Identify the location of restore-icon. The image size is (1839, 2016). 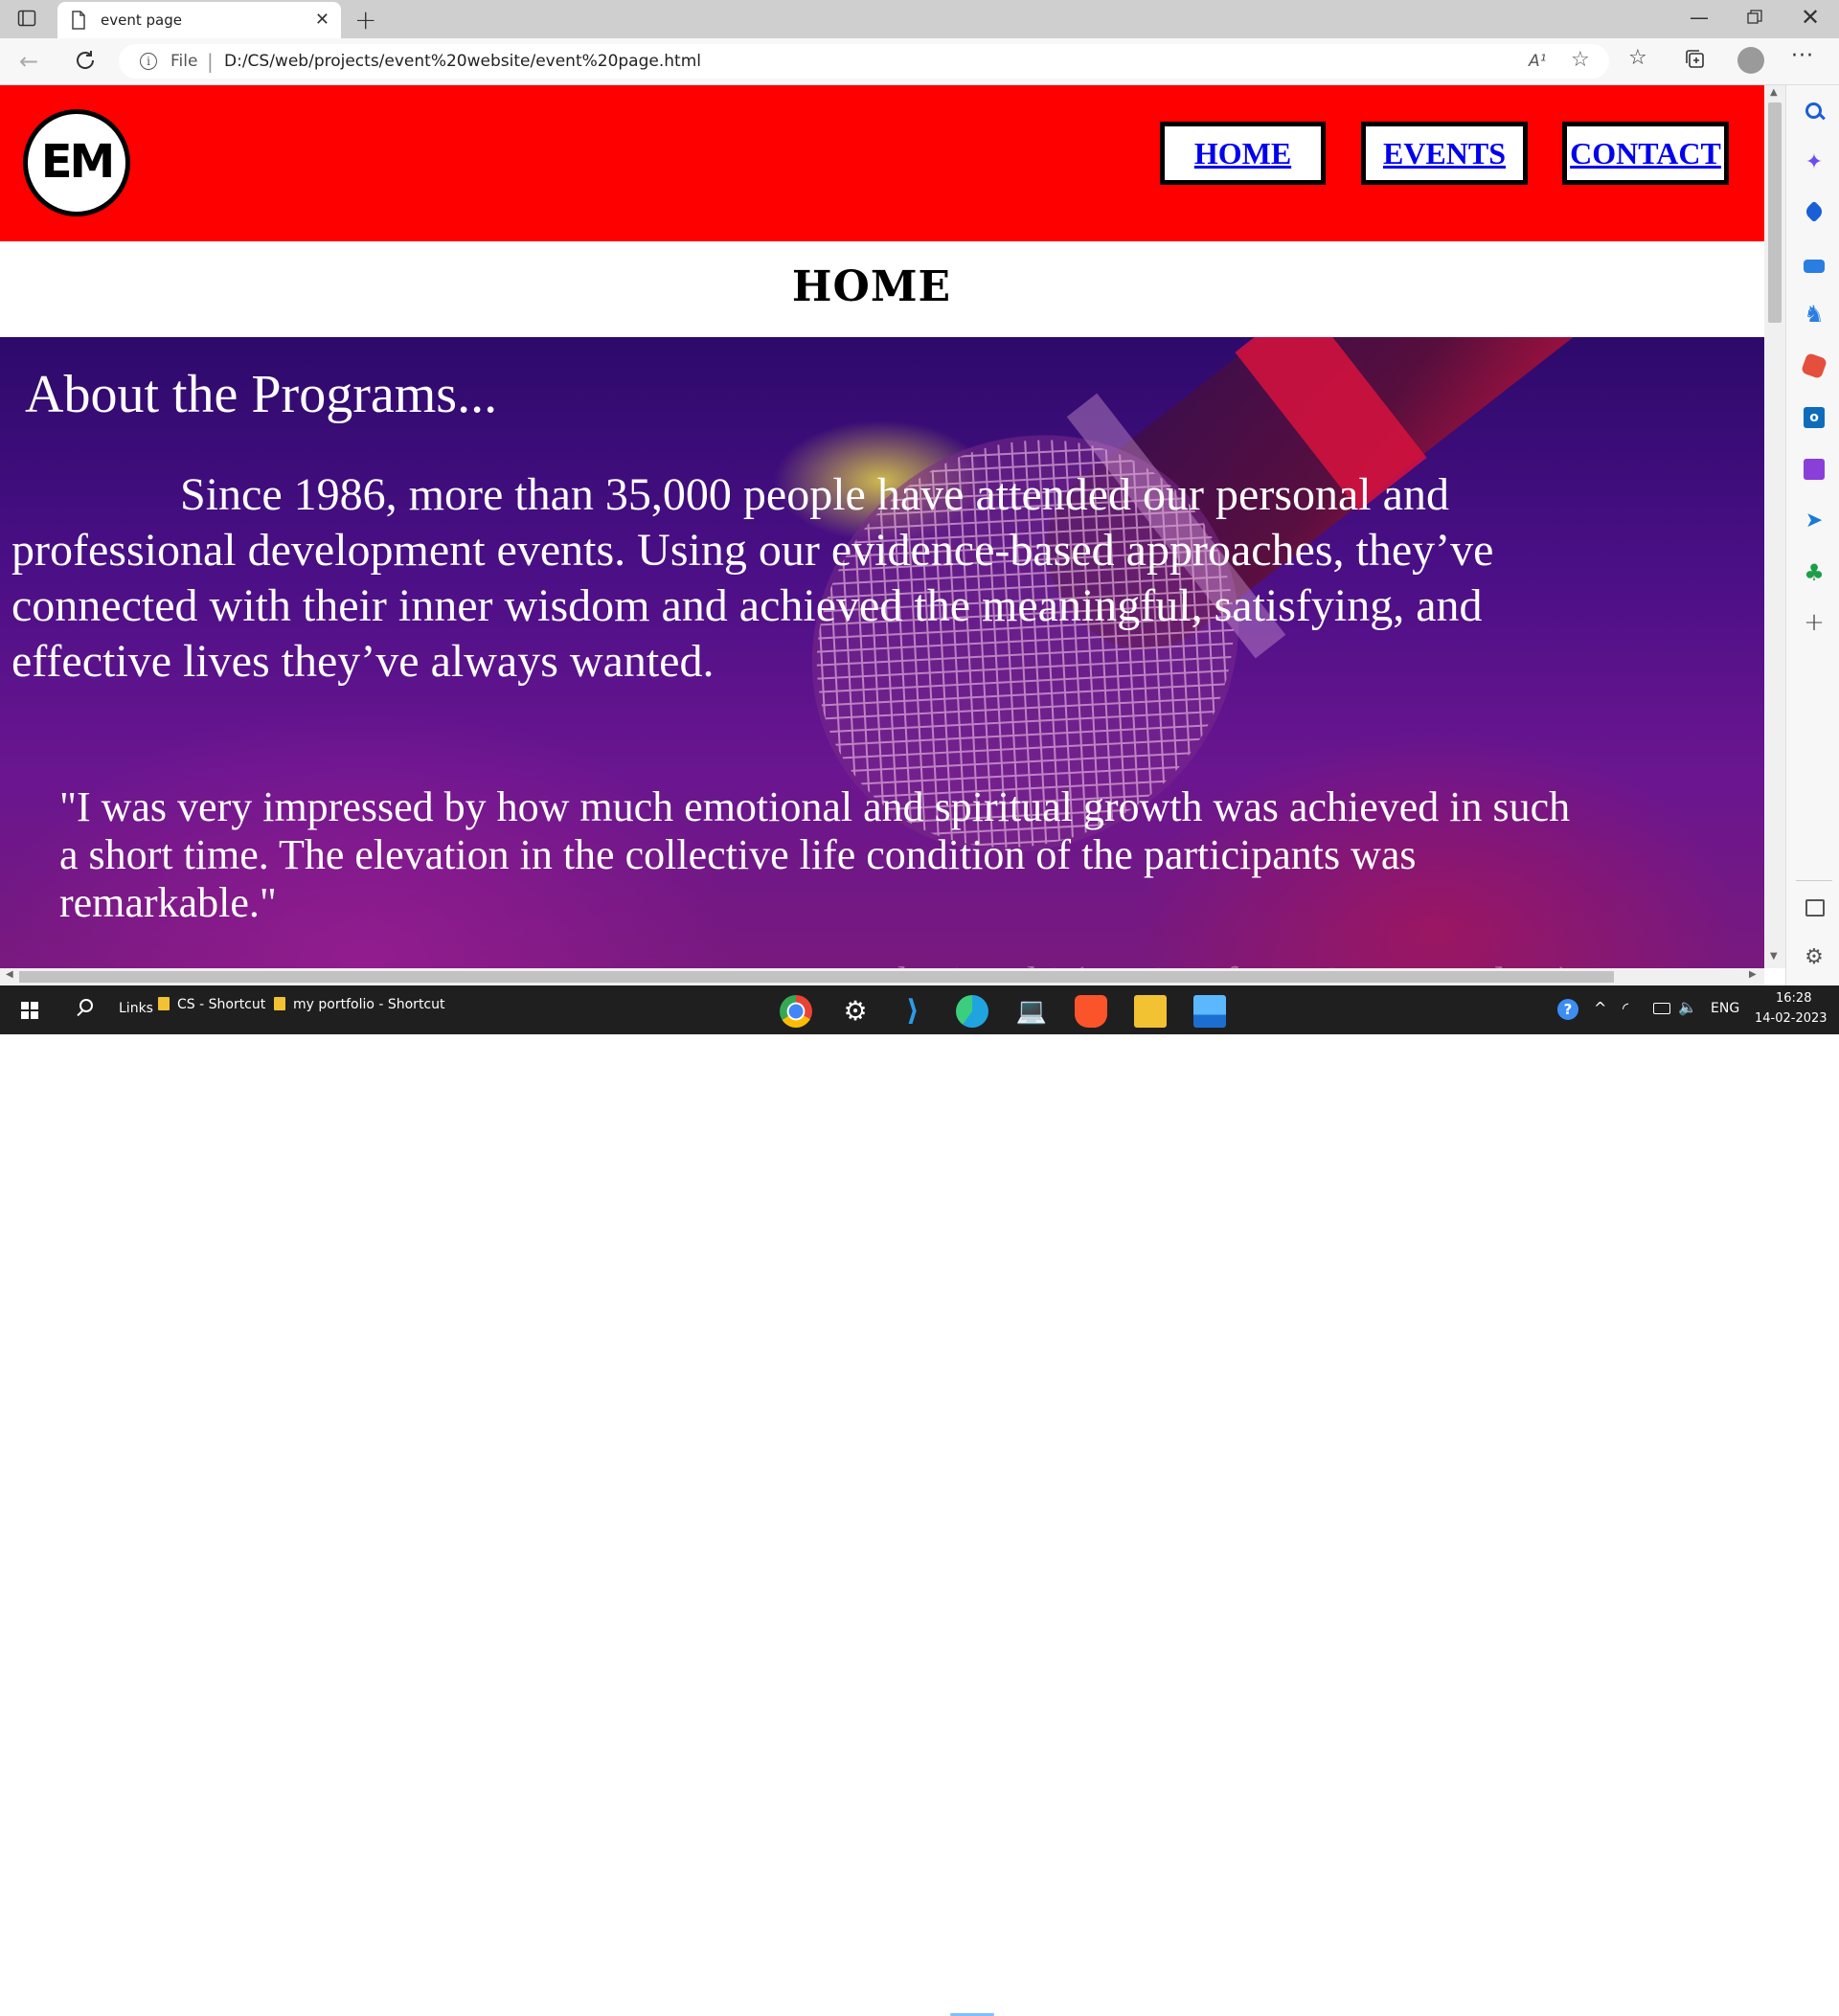
(1754, 17).